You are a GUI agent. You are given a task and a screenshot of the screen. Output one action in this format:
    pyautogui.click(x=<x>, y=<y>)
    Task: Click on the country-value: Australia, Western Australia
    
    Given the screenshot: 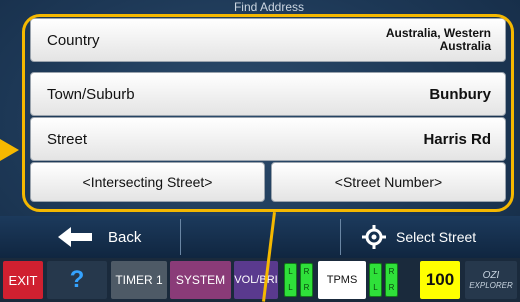 What is the action you would take?
    pyautogui.click(x=438, y=40)
    